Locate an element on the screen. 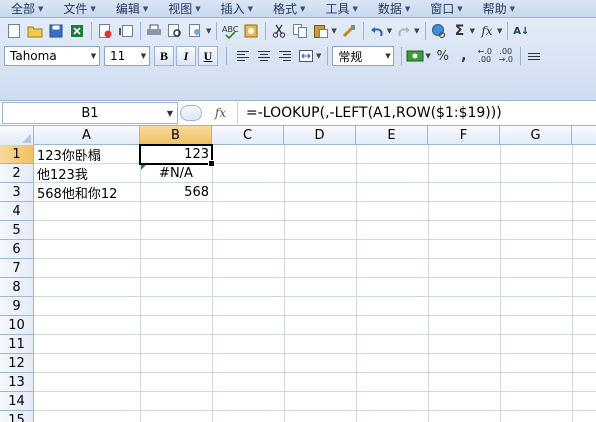  percent-button: % is located at coordinates (443, 56).